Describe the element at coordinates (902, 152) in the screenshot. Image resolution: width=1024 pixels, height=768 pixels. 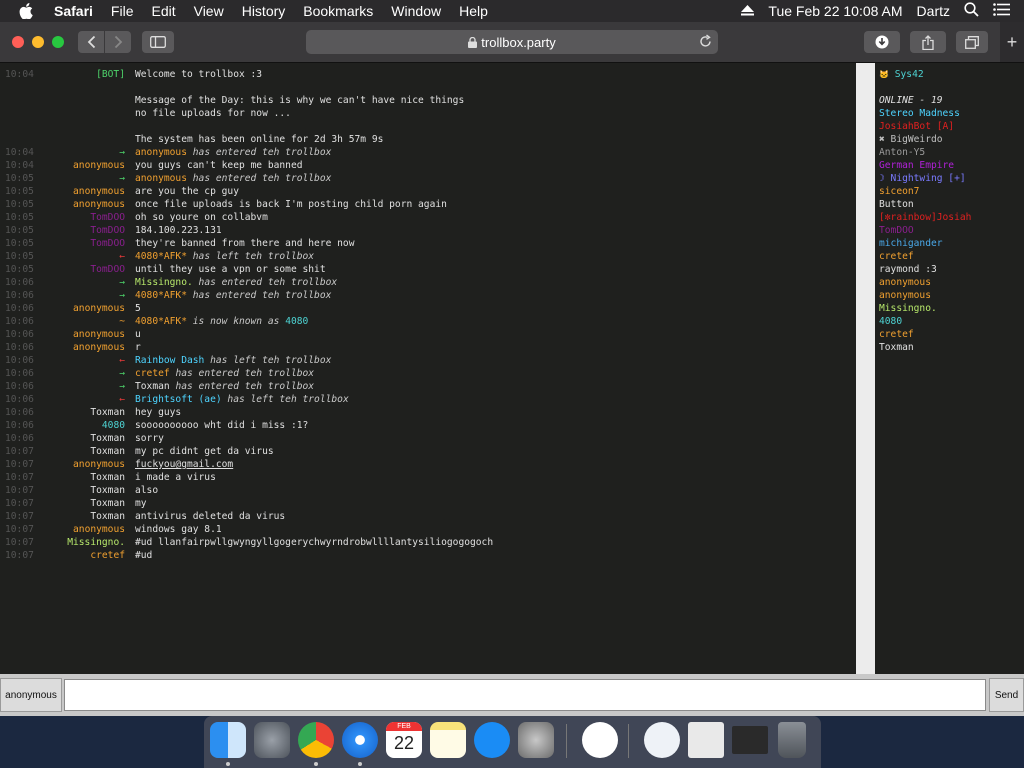
I see `user-list-item: Anton-Y5` at that location.